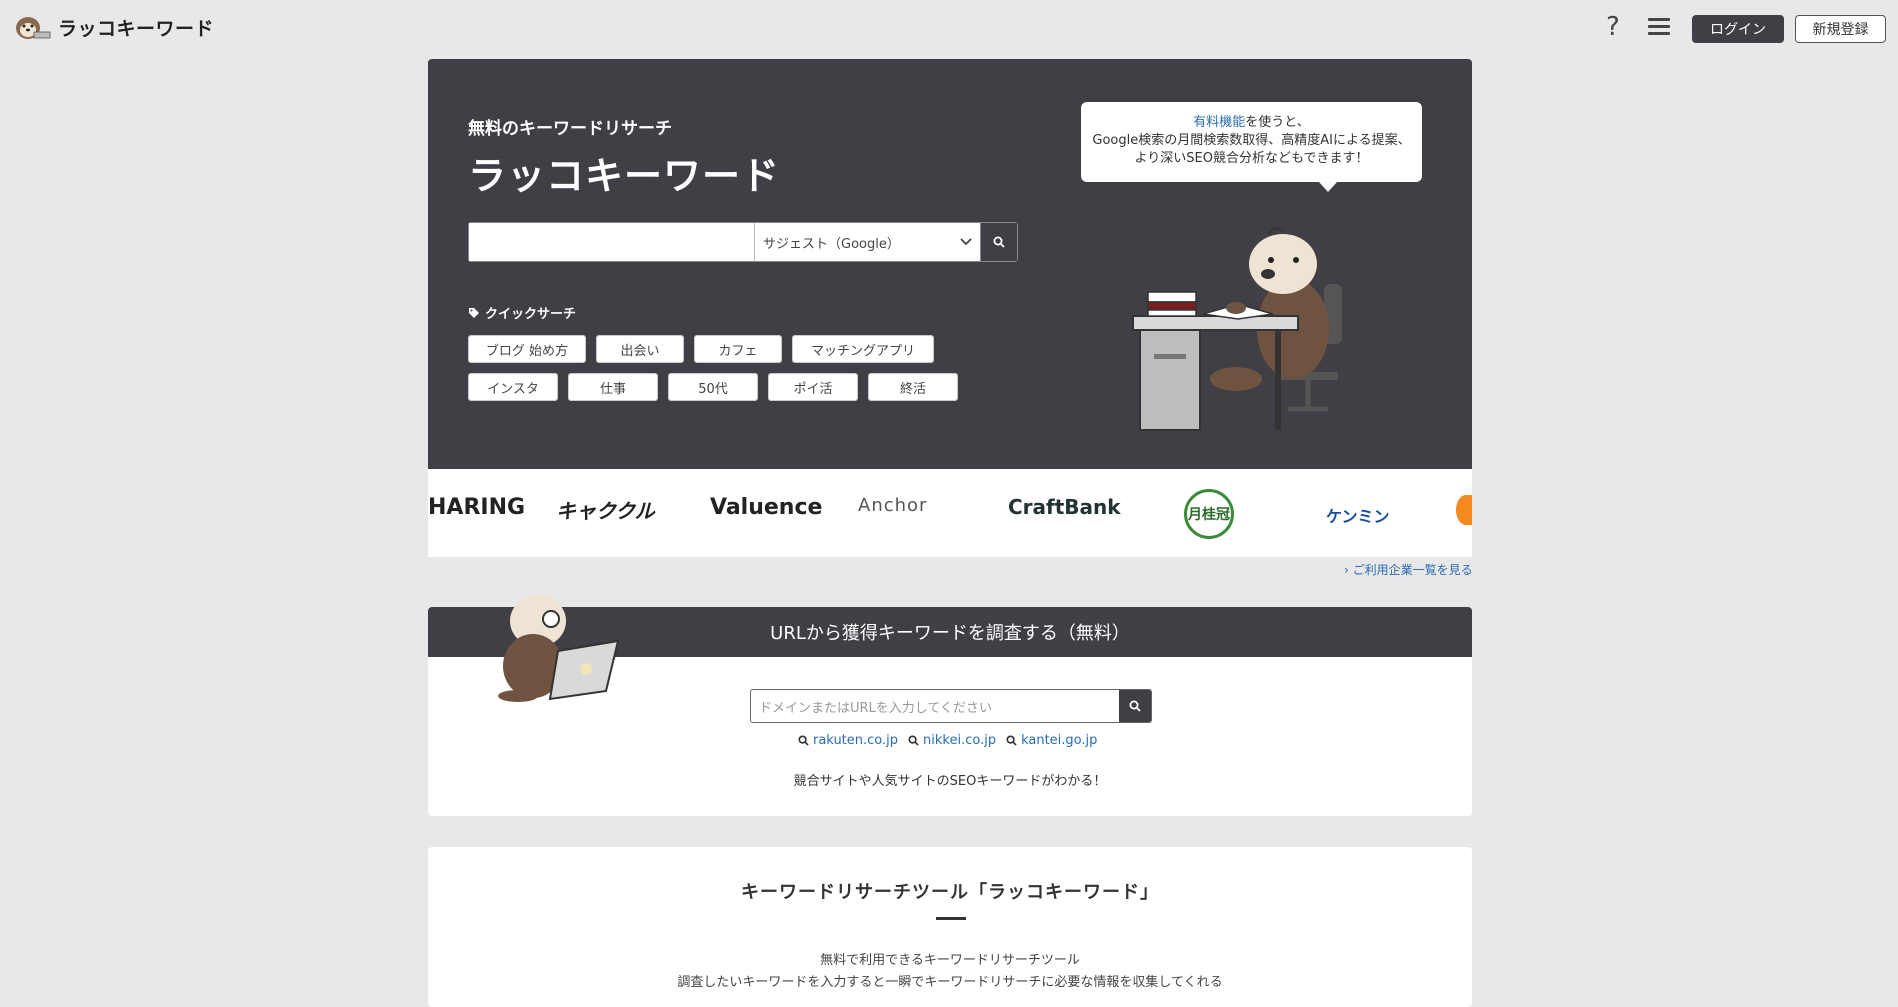 Image resolution: width=1898 pixels, height=1007 pixels. I want to click on hamburger-icon, so click(1659, 27).